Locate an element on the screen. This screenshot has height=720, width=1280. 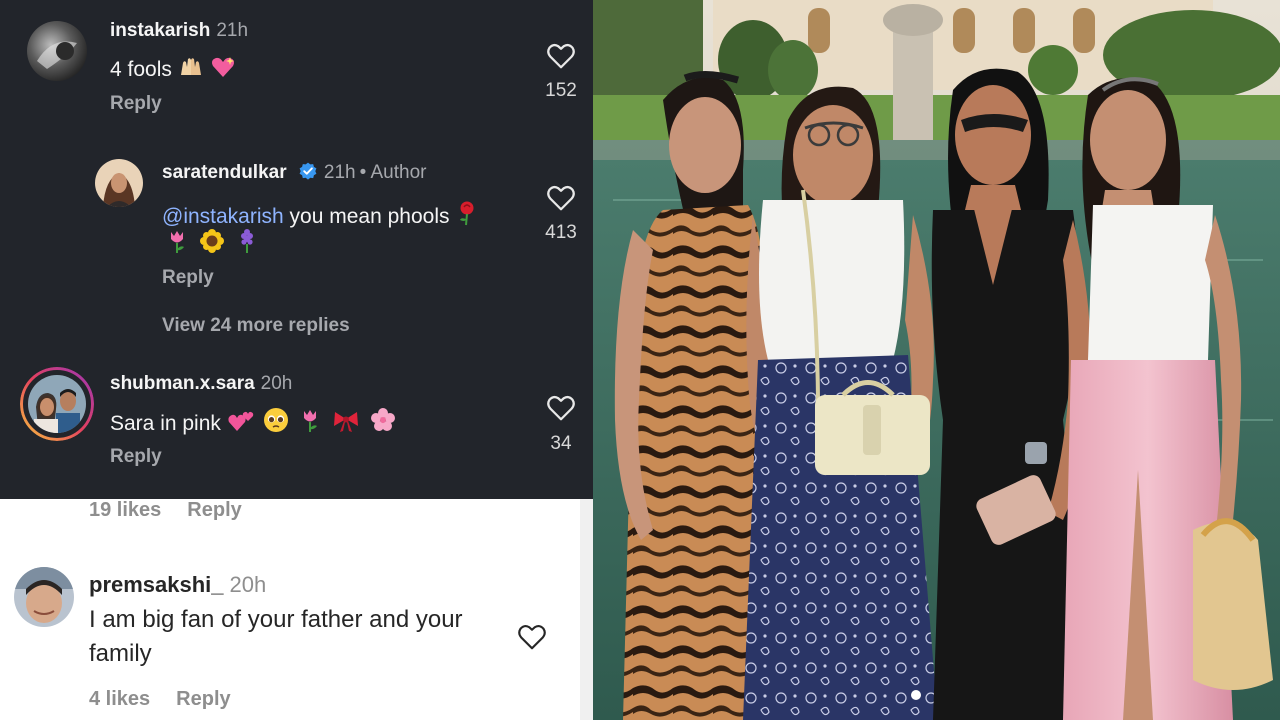
sparkling-heart-emoji-icon is located at coordinates (222, 67).